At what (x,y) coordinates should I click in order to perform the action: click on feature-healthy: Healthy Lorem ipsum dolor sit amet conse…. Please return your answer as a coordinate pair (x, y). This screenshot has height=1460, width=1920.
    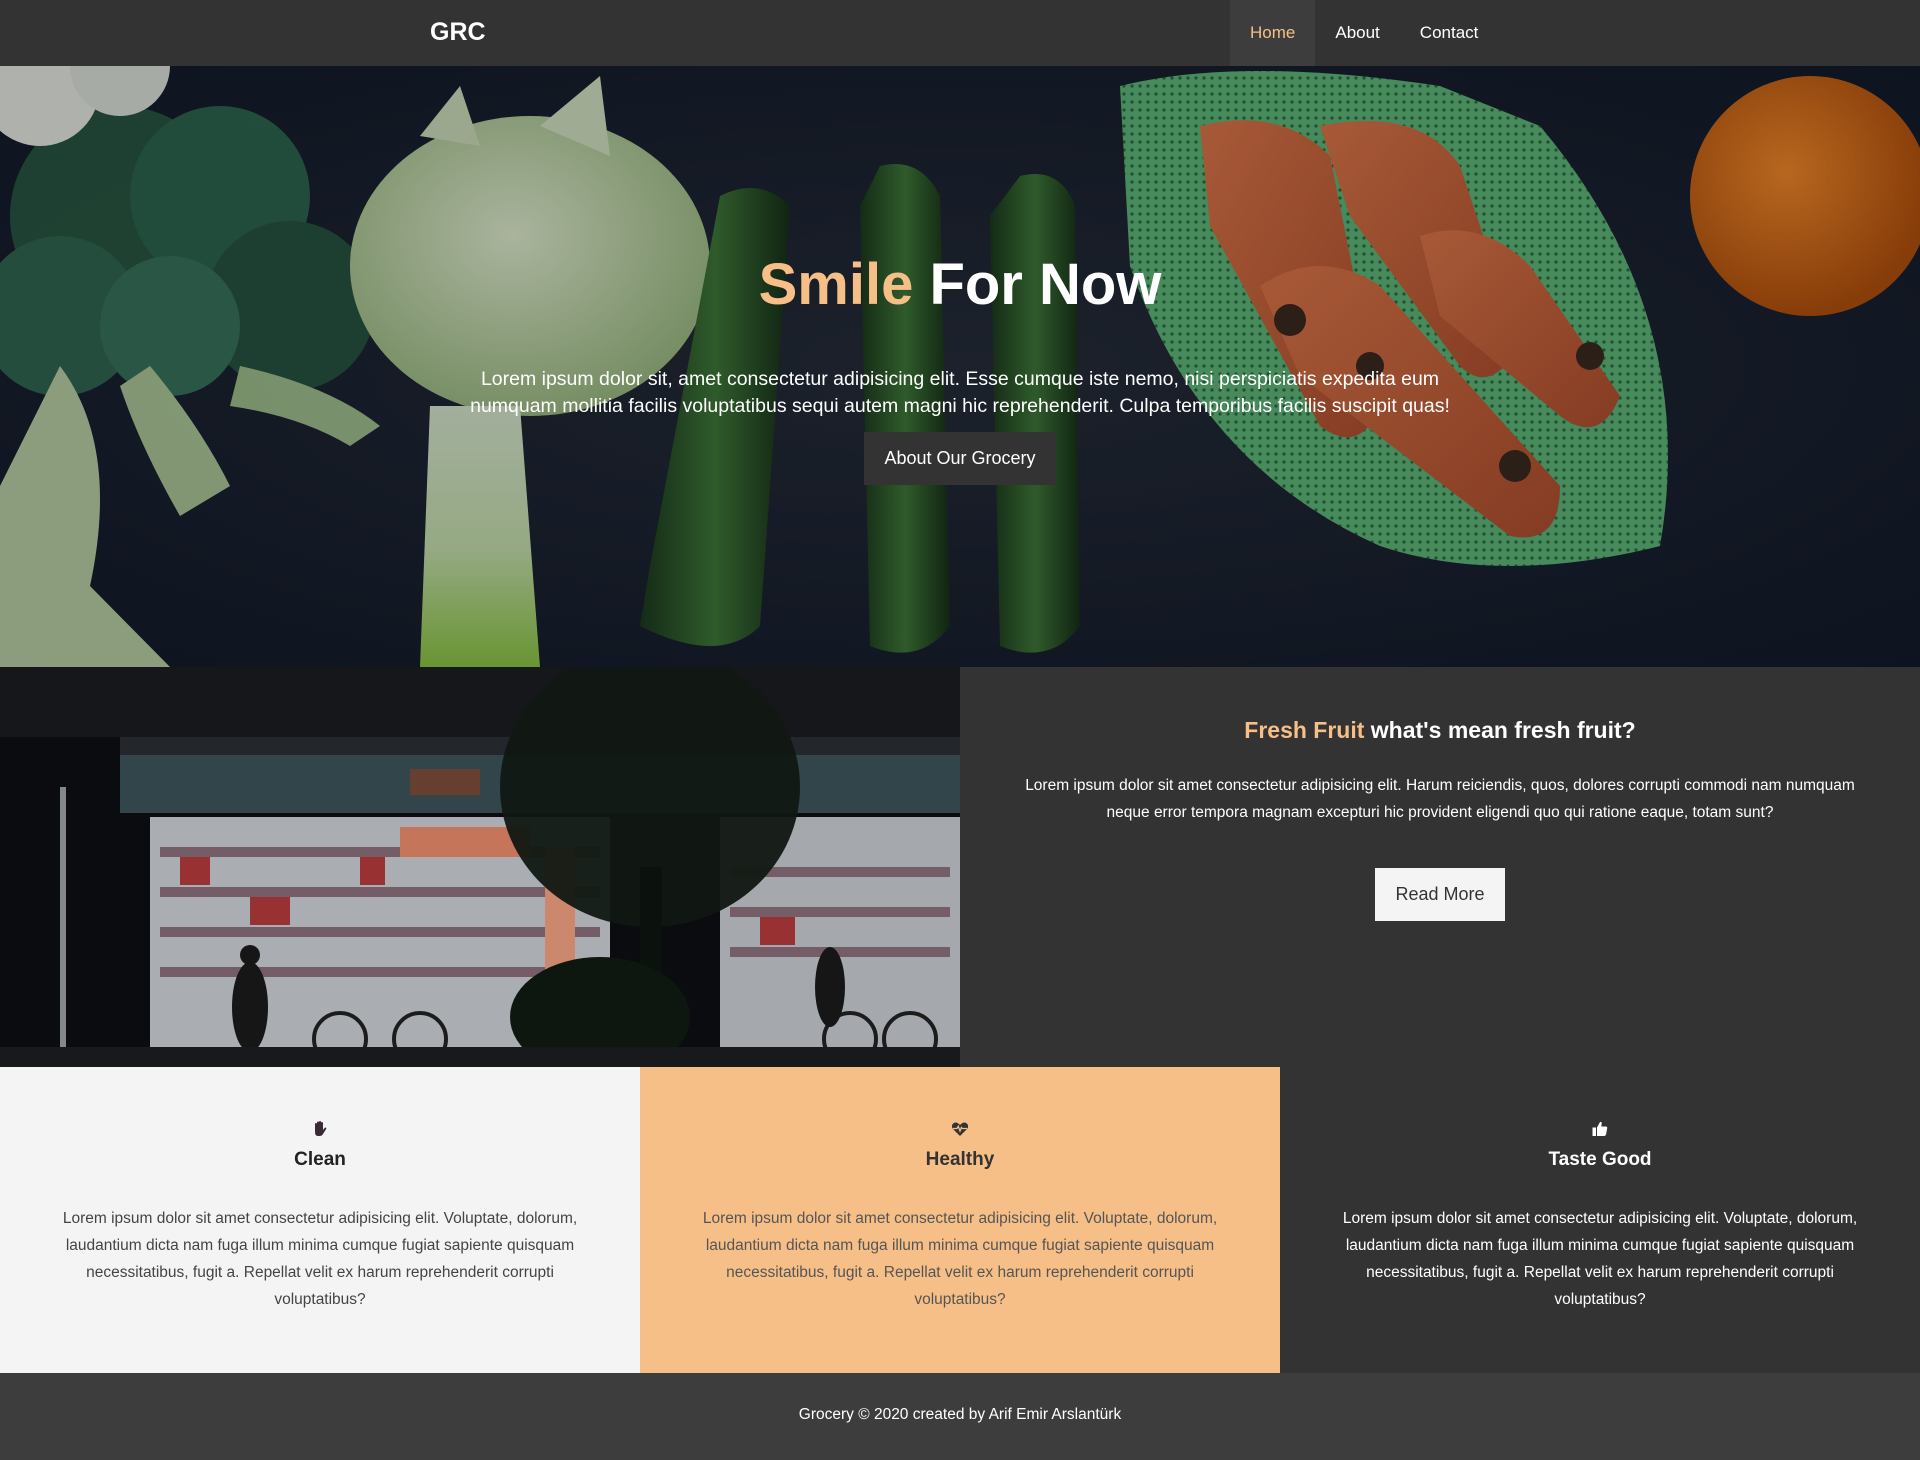
    Looking at the image, I should click on (960, 1220).